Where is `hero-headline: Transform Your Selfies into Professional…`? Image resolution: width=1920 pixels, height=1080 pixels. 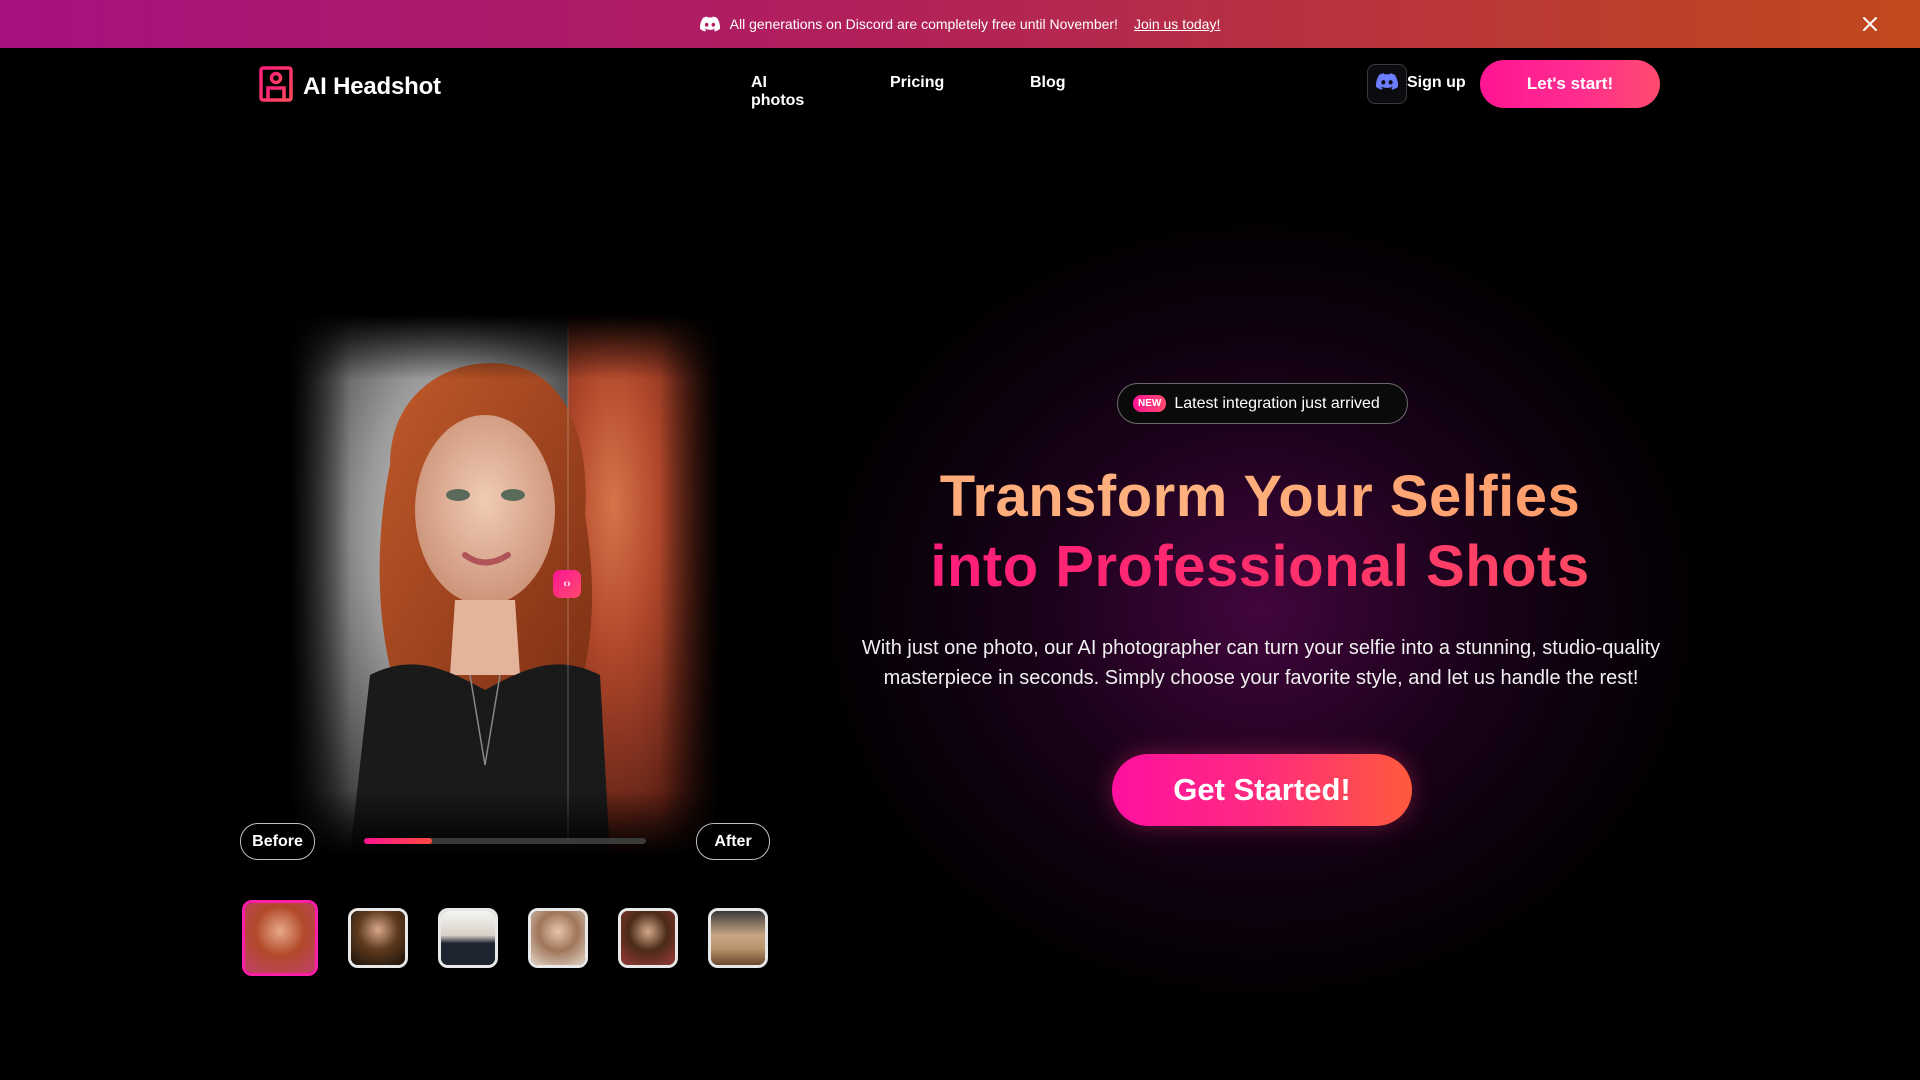 hero-headline: Transform Your Selfies into Professional… is located at coordinates (1260, 532).